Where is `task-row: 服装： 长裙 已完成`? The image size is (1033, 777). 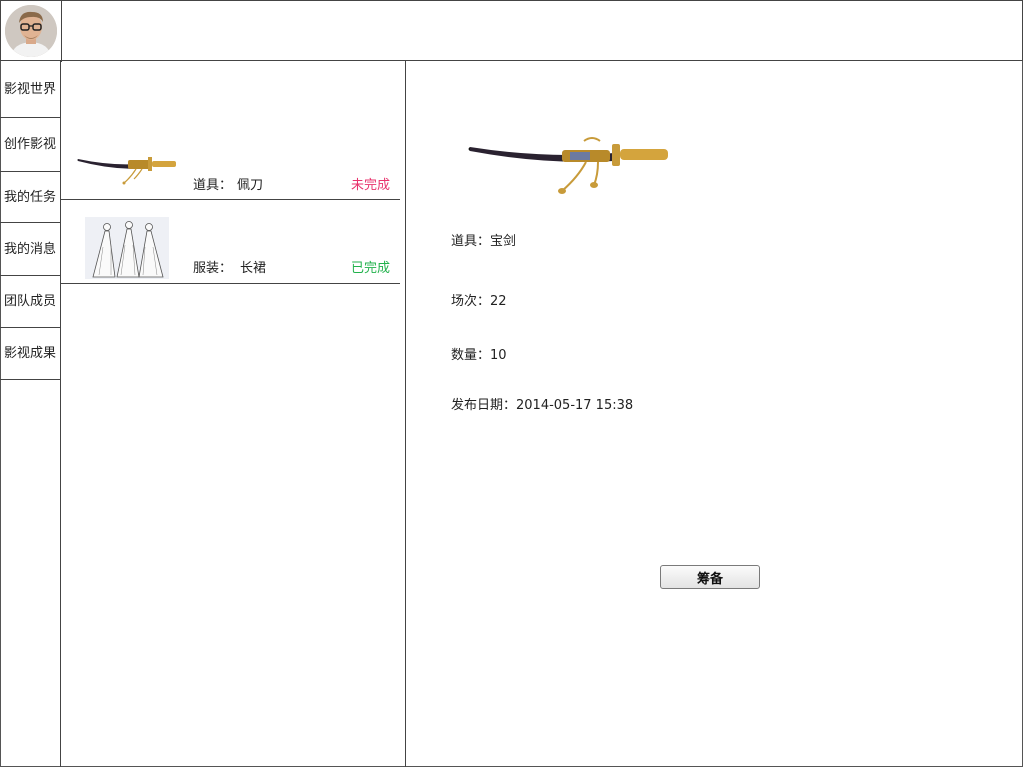
task-row: 服装： 长裙 已完成 is located at coordinates (230, 242).